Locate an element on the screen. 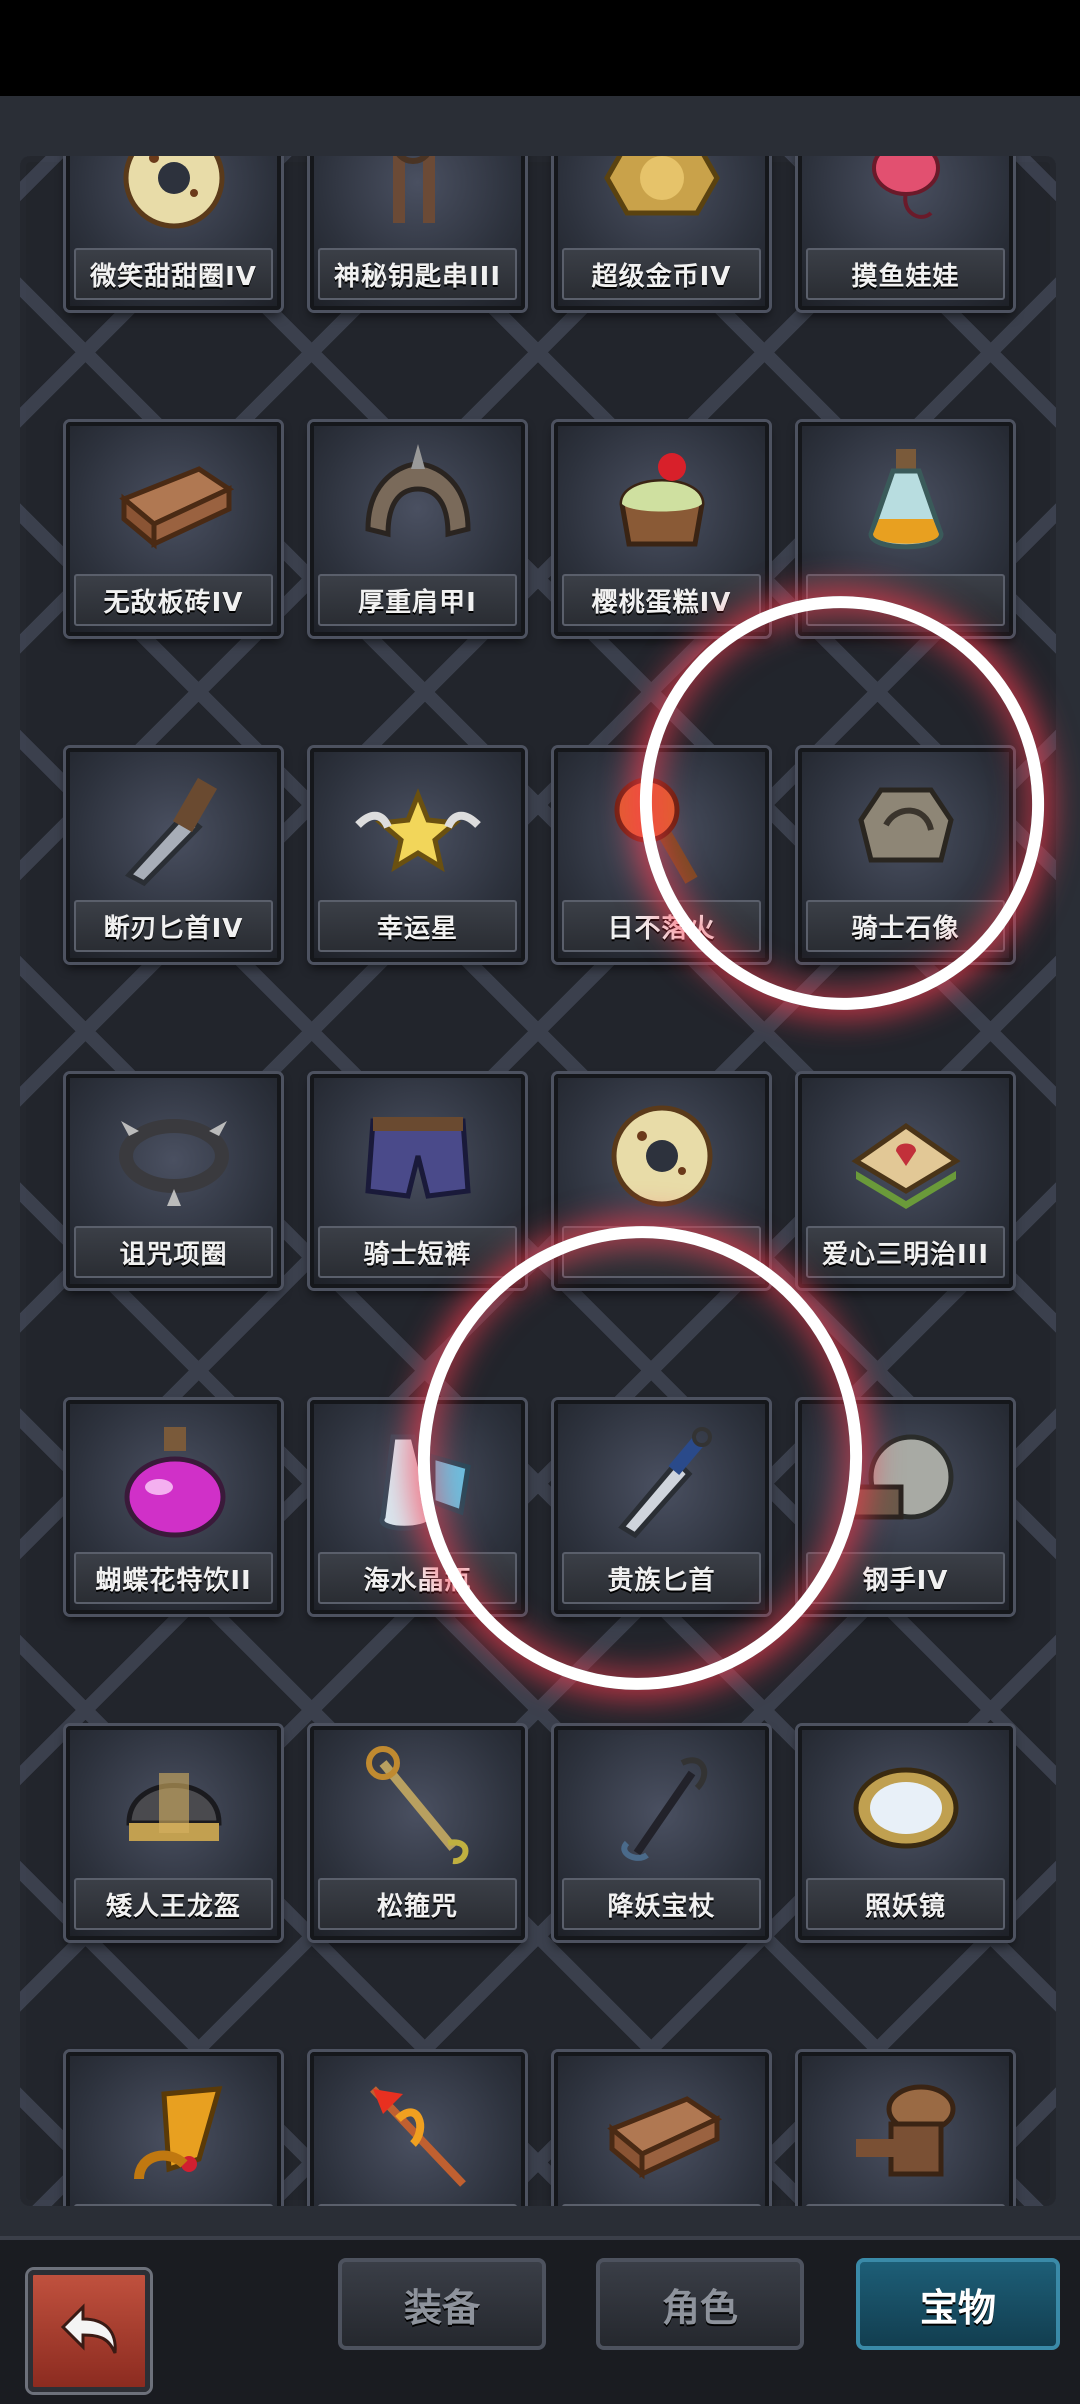 Image resolution: width=1080 pixels, height=2404 pixels. treasure-item: 爱心三明治III is located at coordinates (905, 1181).